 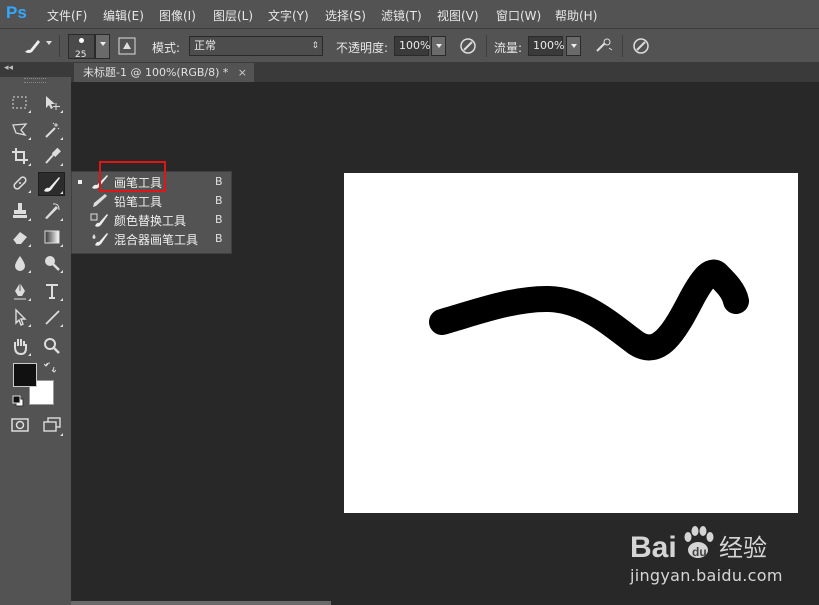 I want to click on lasso-icon, so click(x=20, y=130).